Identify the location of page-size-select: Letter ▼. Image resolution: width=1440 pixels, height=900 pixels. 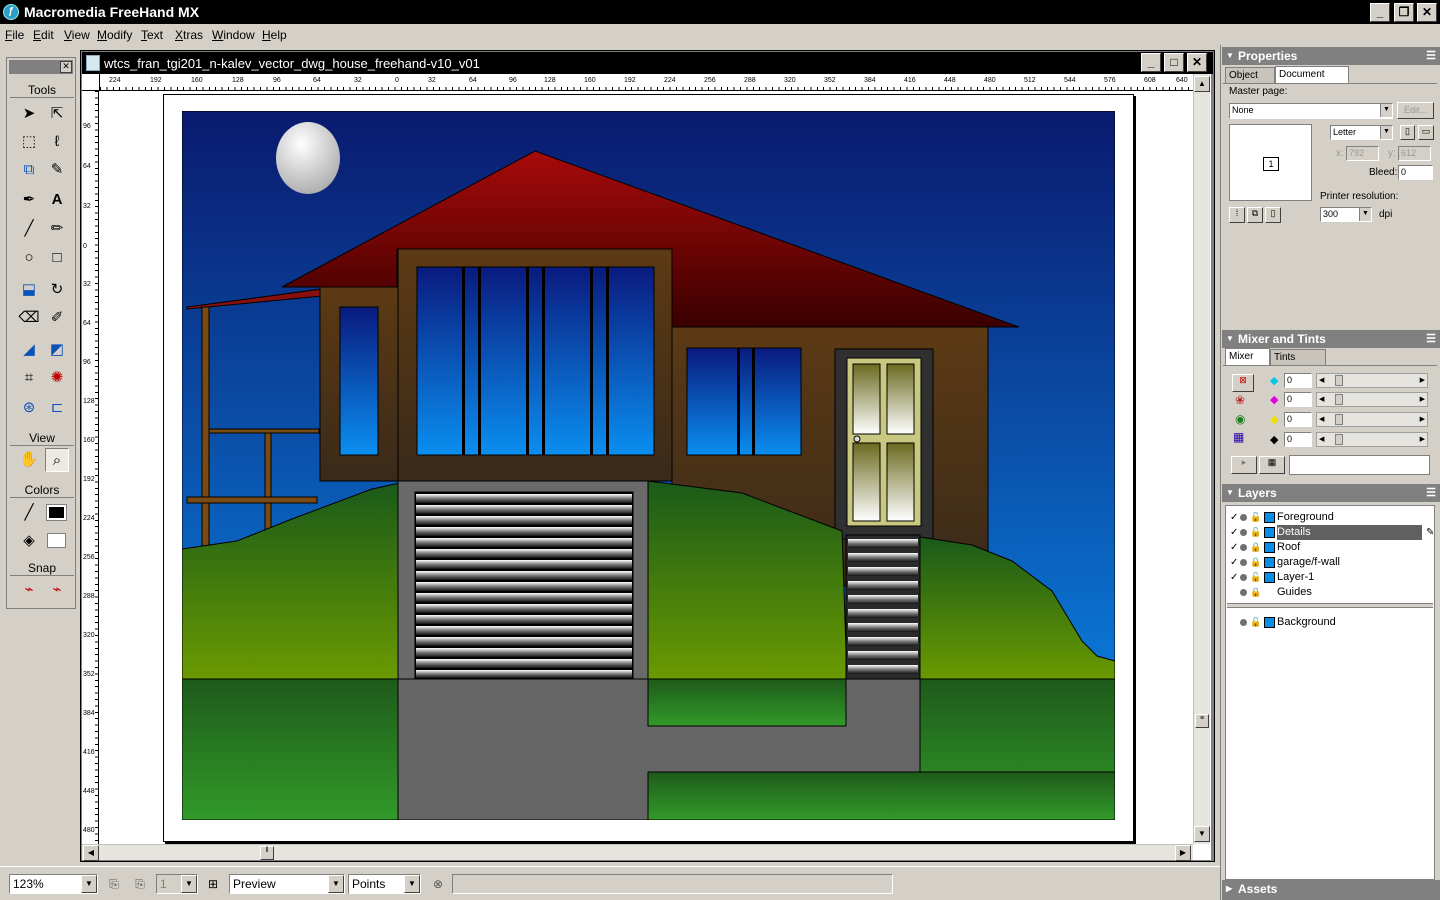
(1361, 132).